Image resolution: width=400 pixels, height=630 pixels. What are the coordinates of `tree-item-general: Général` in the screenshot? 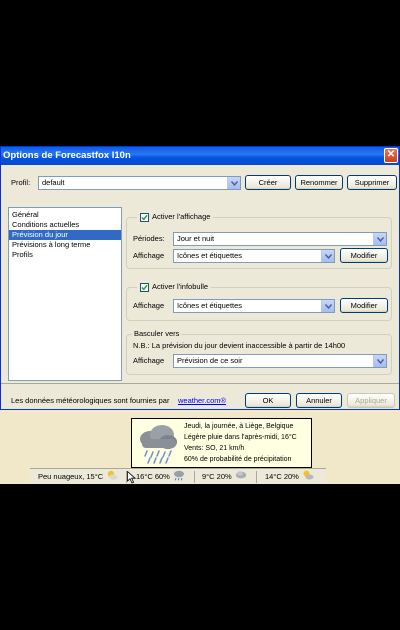 It's located at (65, 215).